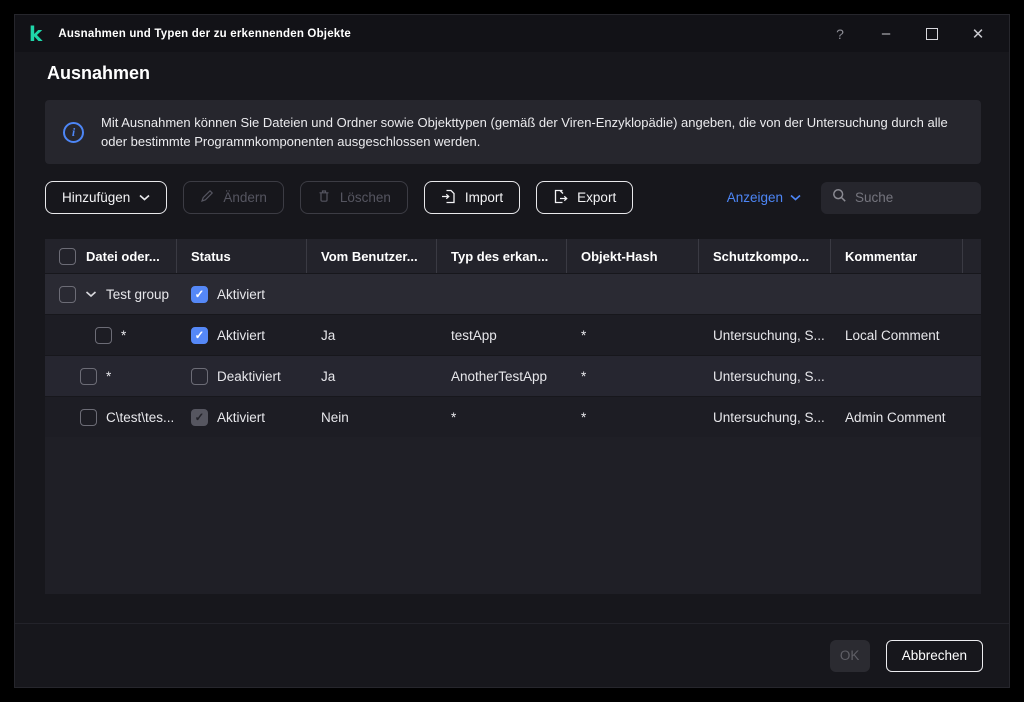  I want to click on dialog-footer: OK Abbrechen, so click(512, 655).